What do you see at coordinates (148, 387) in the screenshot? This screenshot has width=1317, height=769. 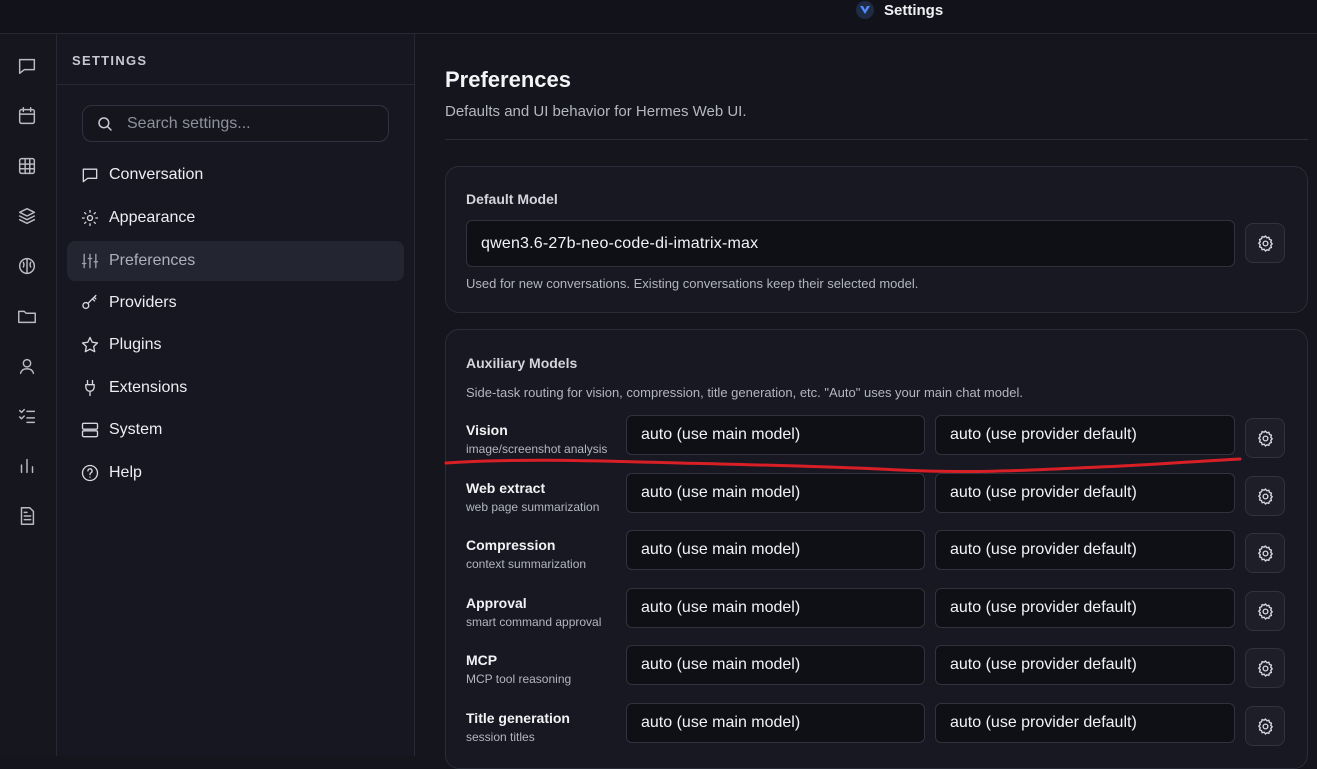 I see `sidebar-item-label: Extensions` at bounding box center [148, 387].